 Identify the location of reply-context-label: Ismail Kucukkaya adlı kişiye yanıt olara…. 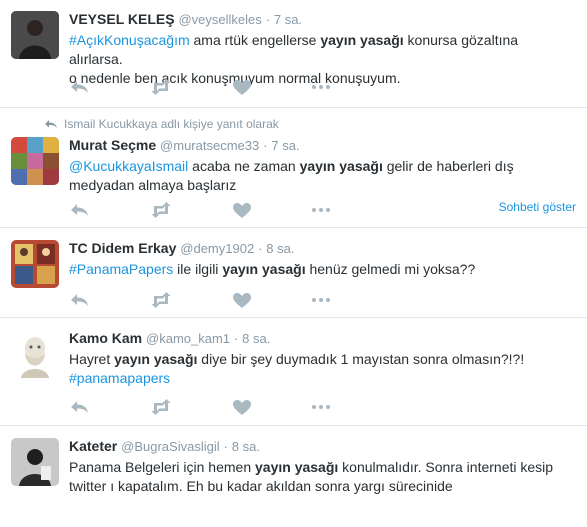
(171, 124).